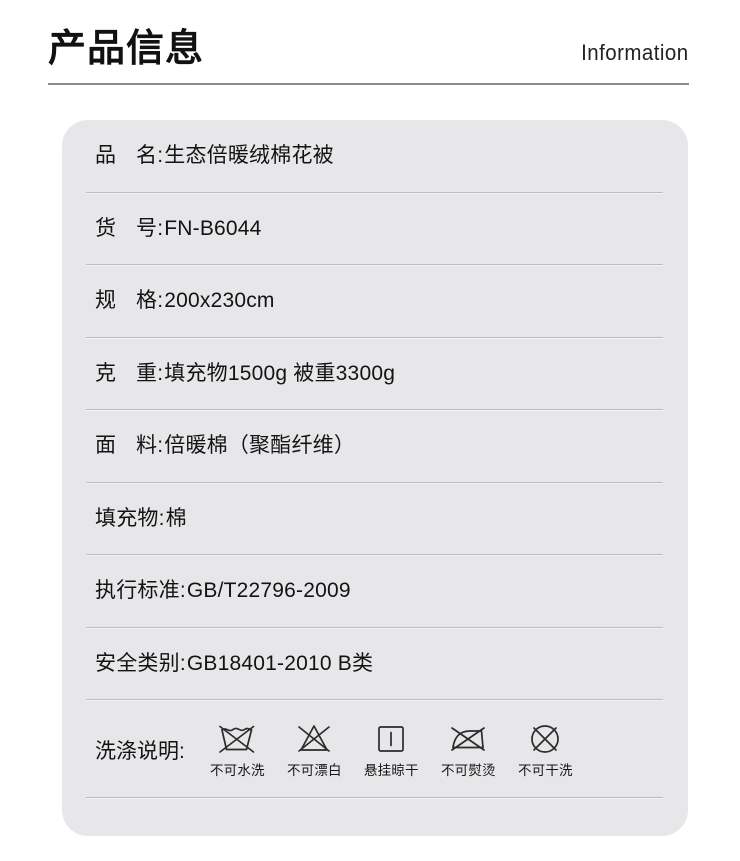 The height and width of the screenshot is (861, 740). Describe the element at coordinates (375, 446) in the screenshot. I see `info-row-fabric: 面料:倍暖棉（聚酯纤维）` at that location.